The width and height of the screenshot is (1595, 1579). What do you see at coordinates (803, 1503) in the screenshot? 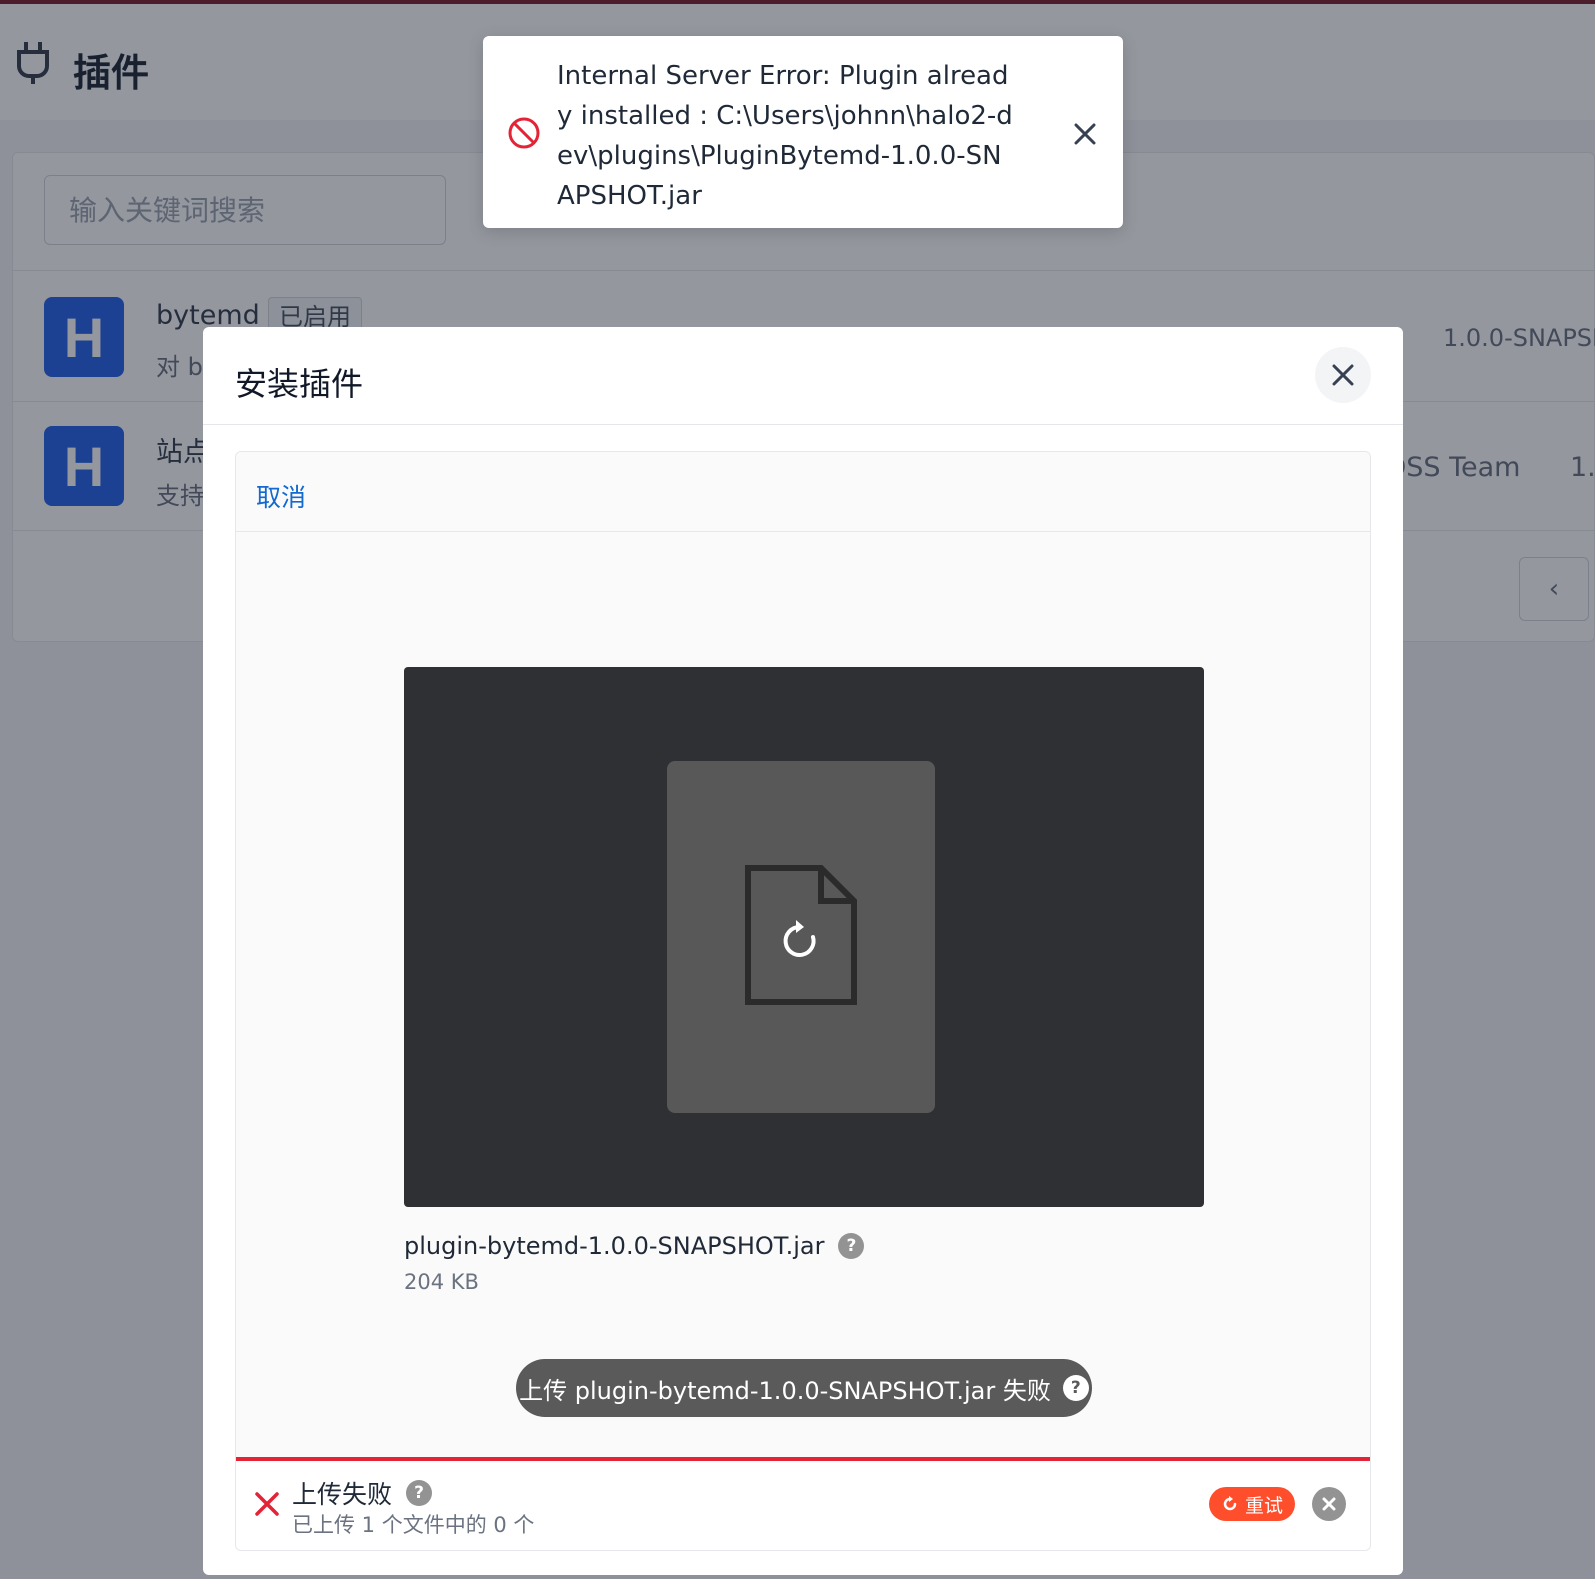
I see `upload-status-bar: 上传失败 ? 已上传 1 个文件中的 0 个 重试` at bounding box center [803, 1503].